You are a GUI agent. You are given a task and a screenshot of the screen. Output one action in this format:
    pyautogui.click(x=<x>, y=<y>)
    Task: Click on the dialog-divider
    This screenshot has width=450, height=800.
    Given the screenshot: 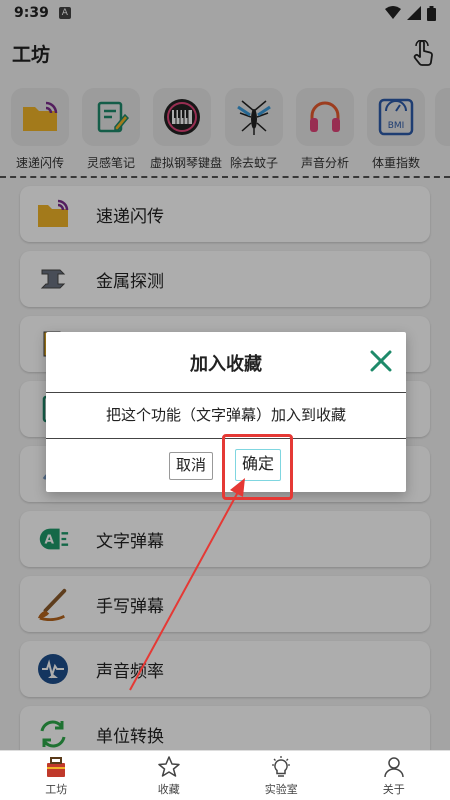 What is the action you would take?
    pyautogui.click(x=226, y=392)
    